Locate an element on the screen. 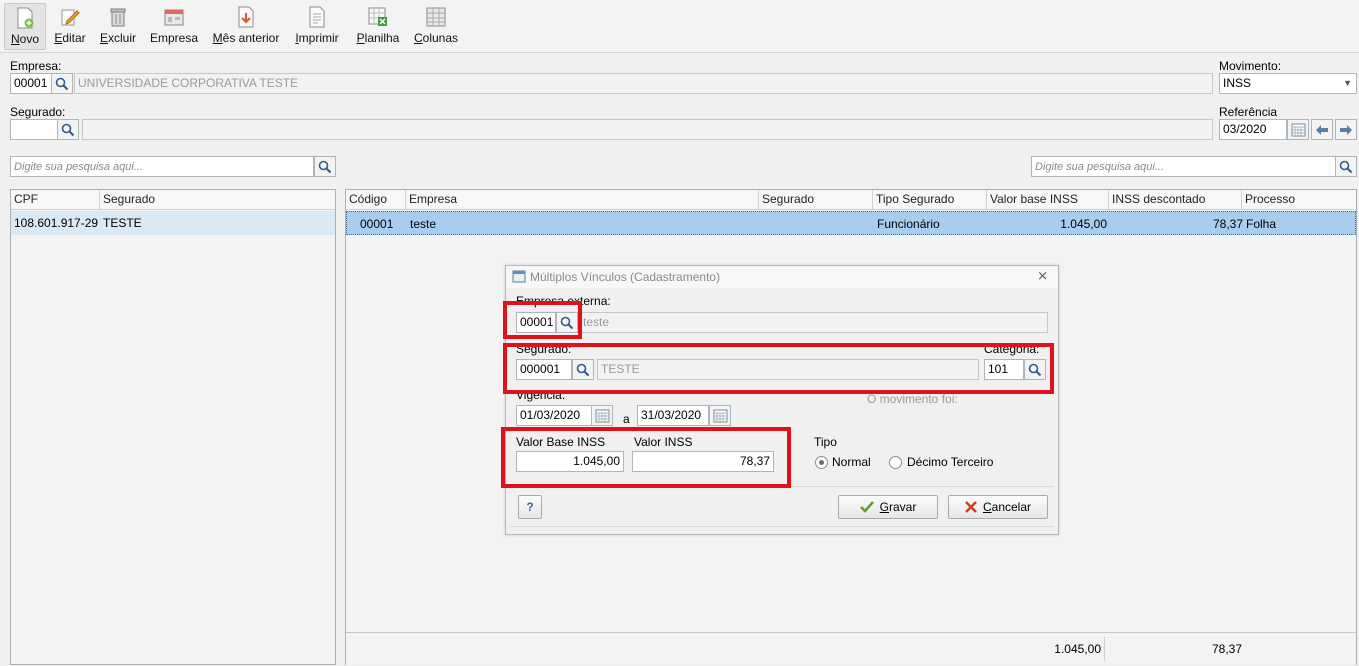 Image resolution: width=1359 pixels, height=666 pixels. novo-label: Novo is located at coordinates (25, 39).